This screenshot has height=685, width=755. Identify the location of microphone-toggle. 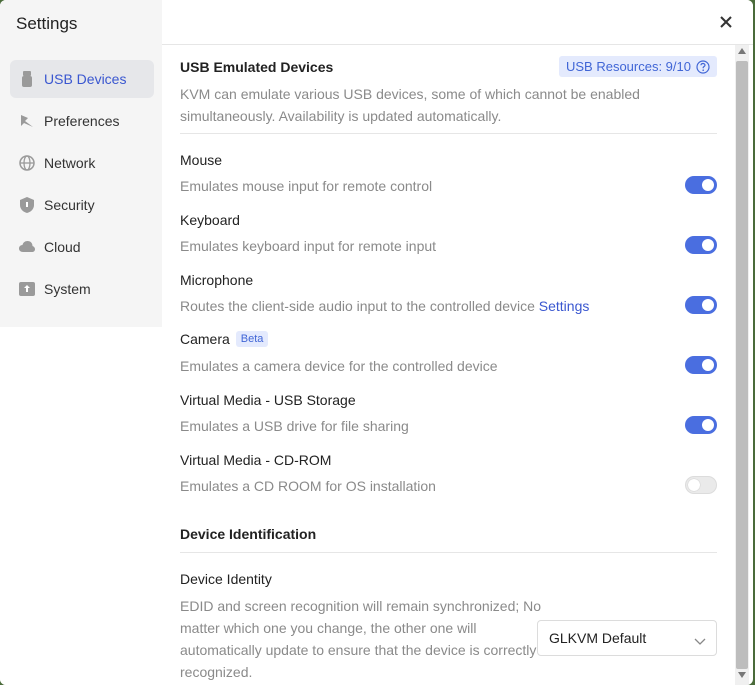
(701, 305).